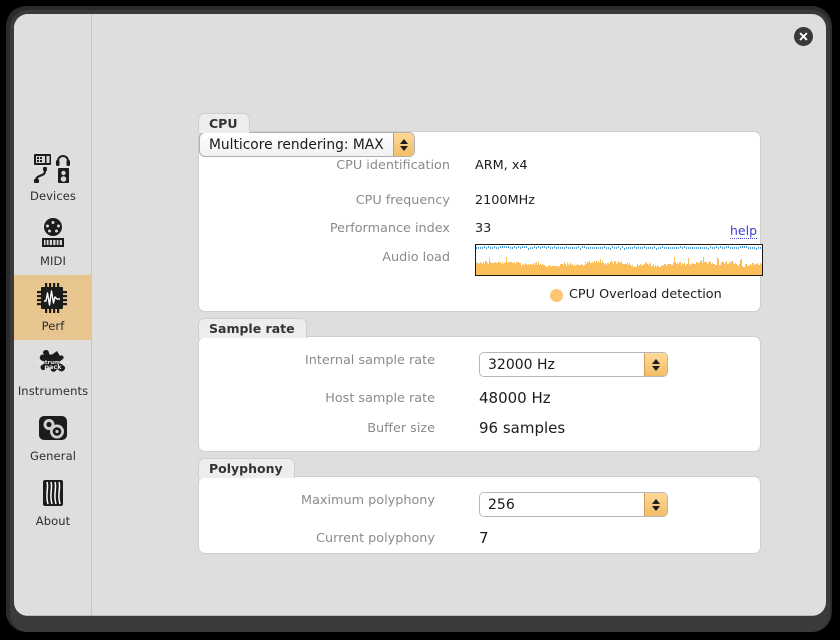 The height and width of the screenshot is (640, 840). What do you see at coordinates (380, 398) in the screenshot?
I see `host-sample-rate-label: Host sample rate` at bounding box center [380, 398].